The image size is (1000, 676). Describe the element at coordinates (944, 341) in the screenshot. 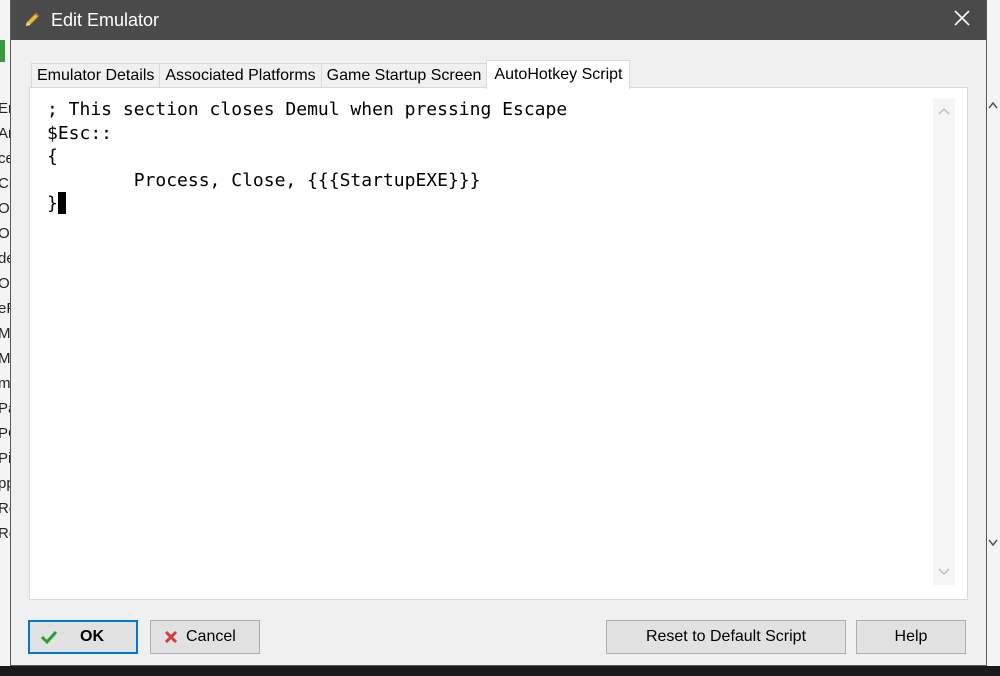

I see `editor-scrollbar` at that location.